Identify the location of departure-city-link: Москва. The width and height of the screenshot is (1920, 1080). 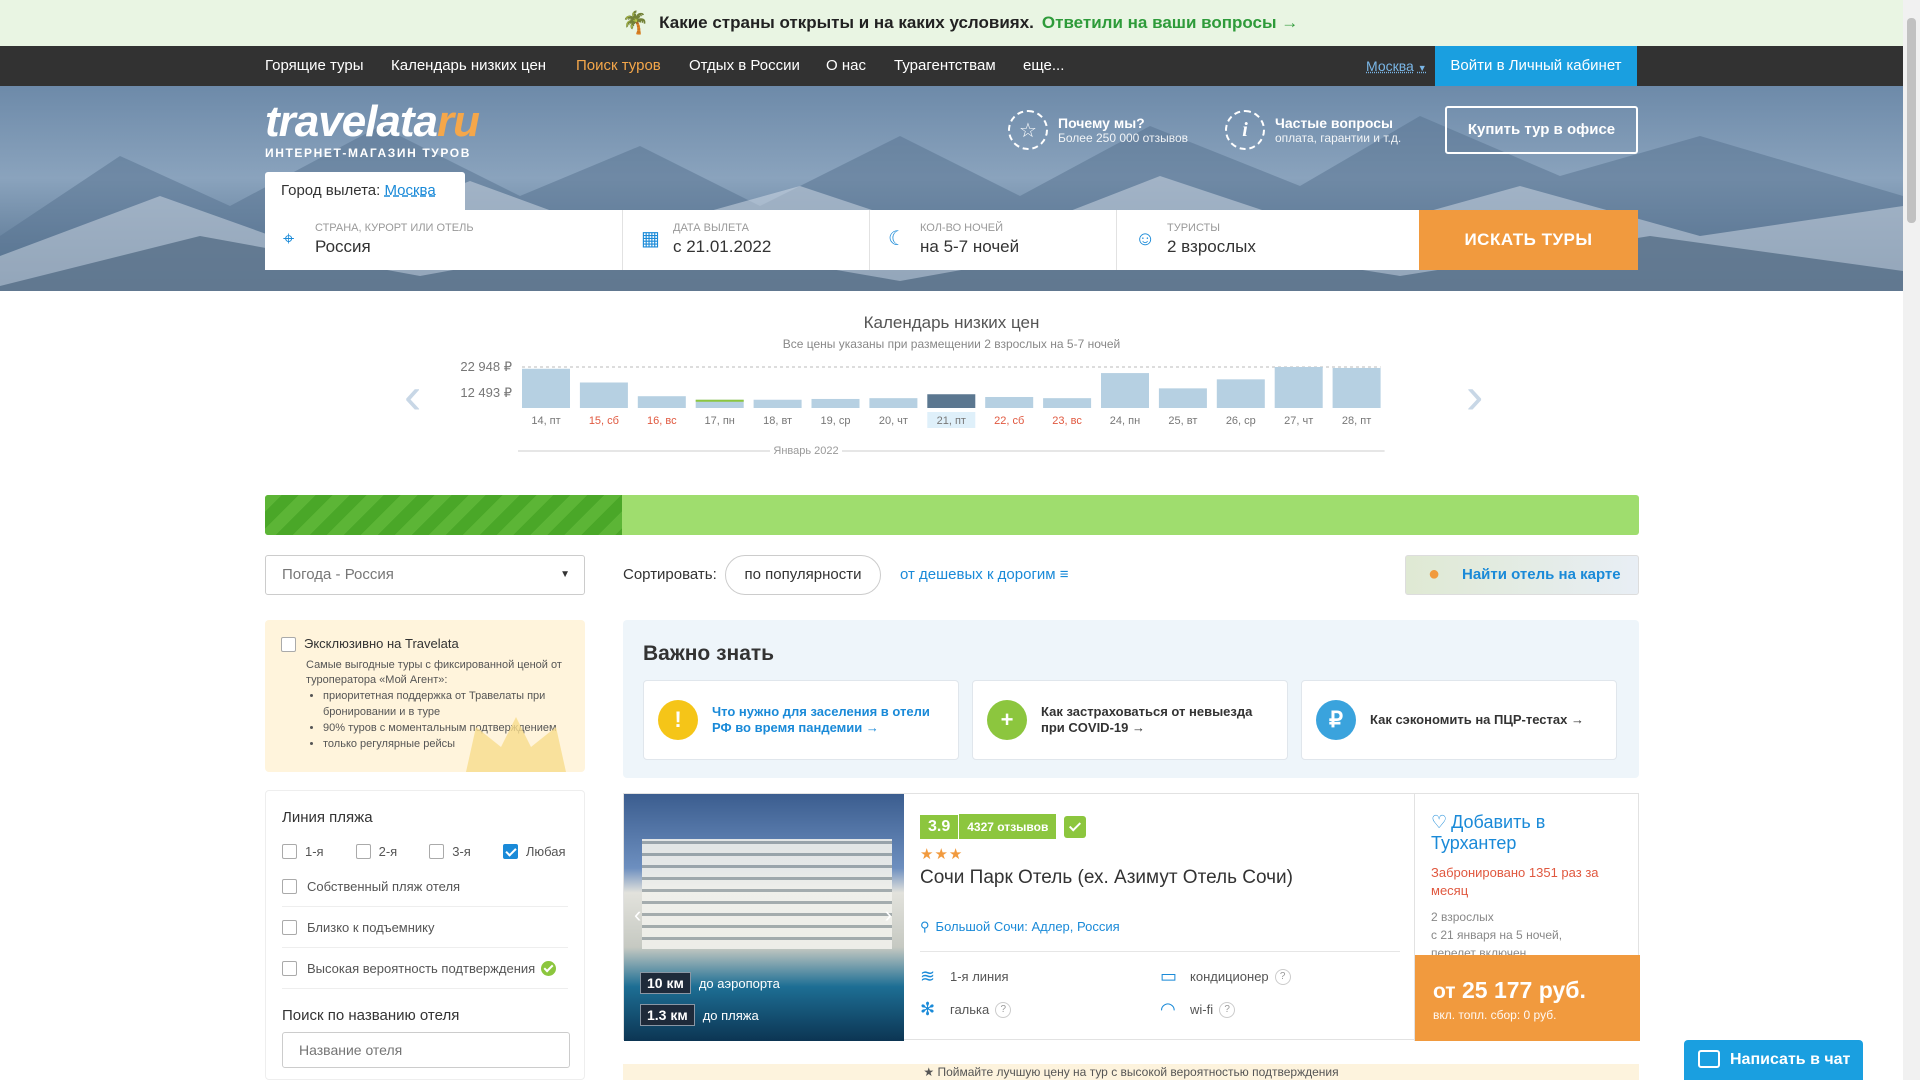
(409, 190).